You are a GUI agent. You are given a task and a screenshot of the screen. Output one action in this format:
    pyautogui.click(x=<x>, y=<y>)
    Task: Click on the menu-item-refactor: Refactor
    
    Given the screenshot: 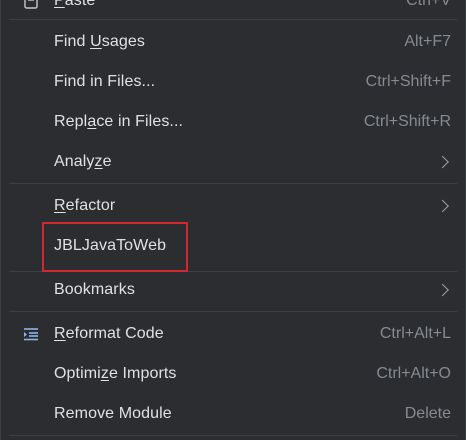 What is the action you would take?
    pyautogui.click(x=233, y=206)
    